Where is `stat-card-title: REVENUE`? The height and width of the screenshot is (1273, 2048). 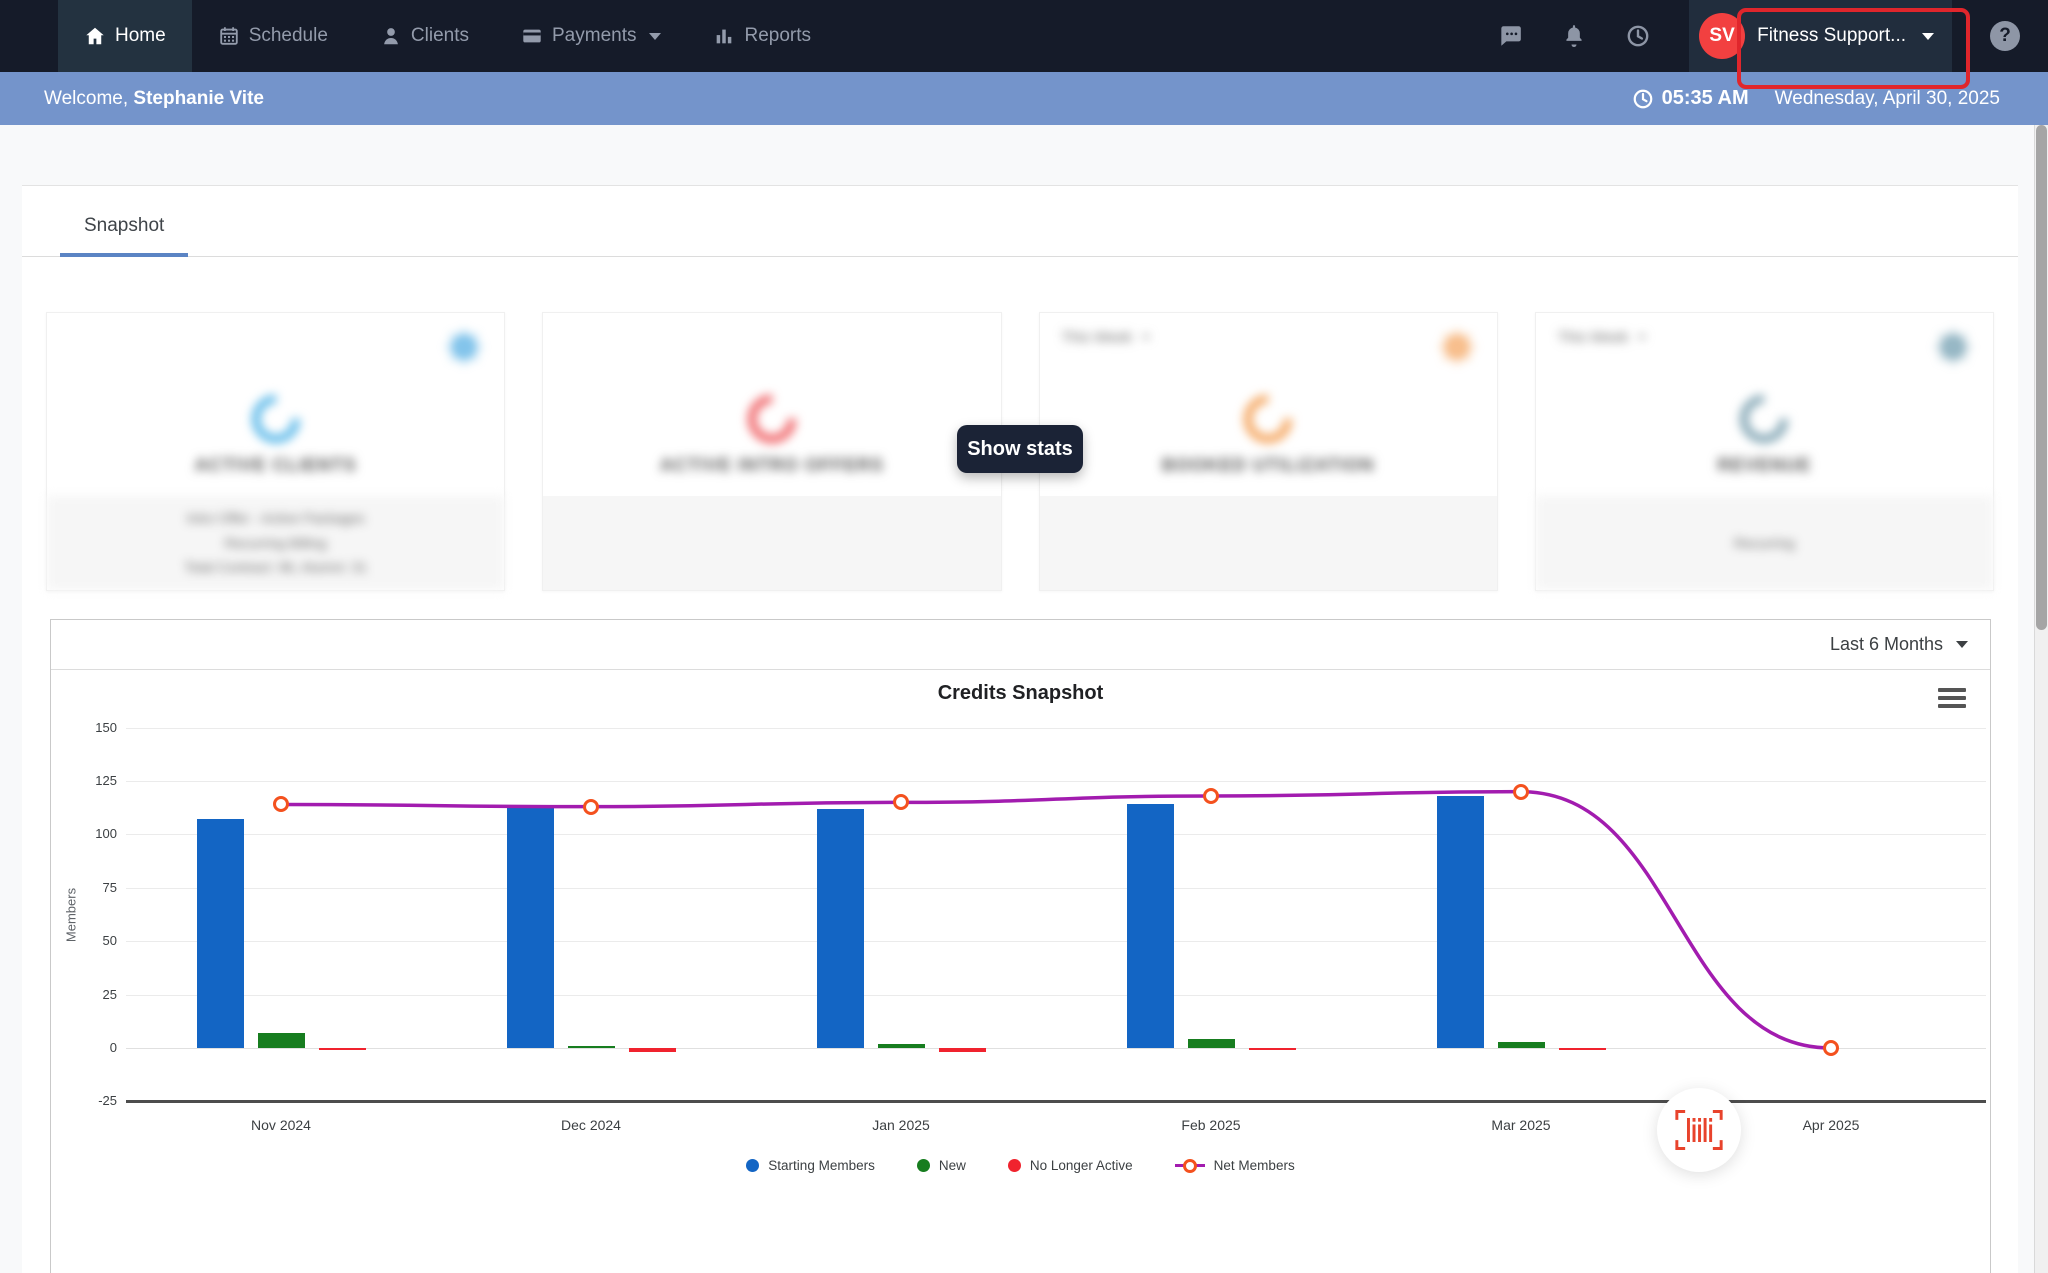 stat-card-title: REVENUE is located at coordinates (1764, 465).